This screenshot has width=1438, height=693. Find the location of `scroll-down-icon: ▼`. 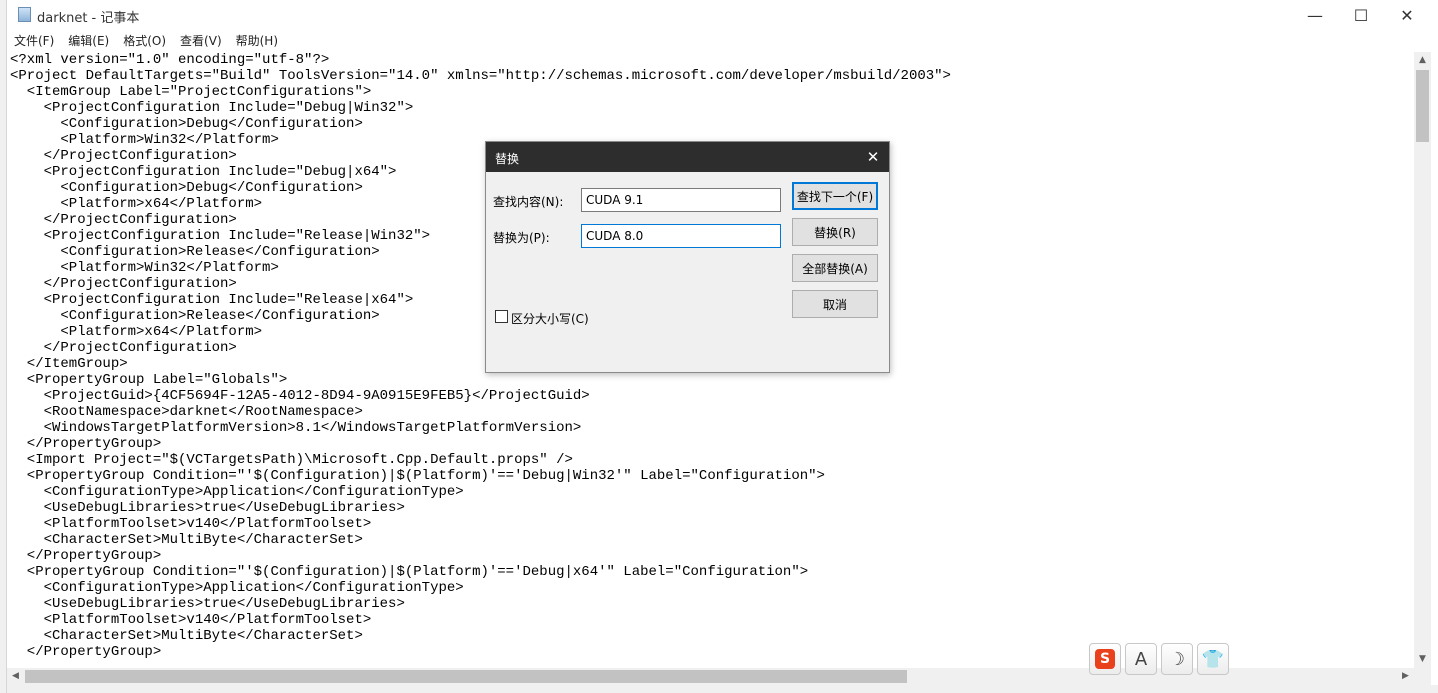

scroll-down-icon: ▼ is located at coordinates (1422, 659).